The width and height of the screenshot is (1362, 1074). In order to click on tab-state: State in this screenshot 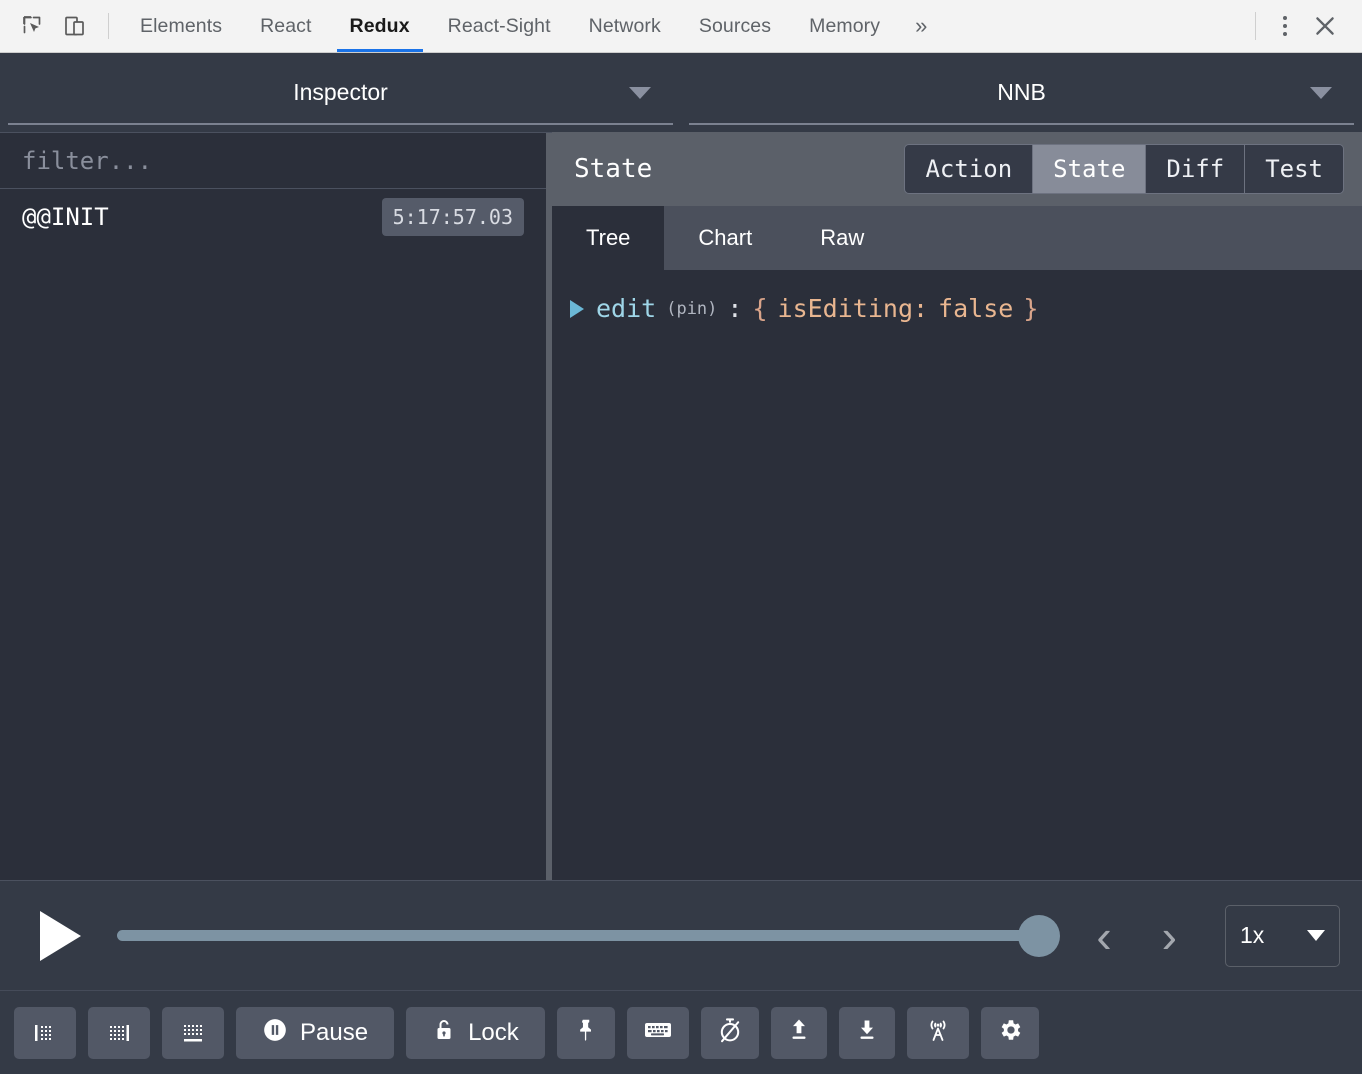, I will do `click(1090, 169)`.